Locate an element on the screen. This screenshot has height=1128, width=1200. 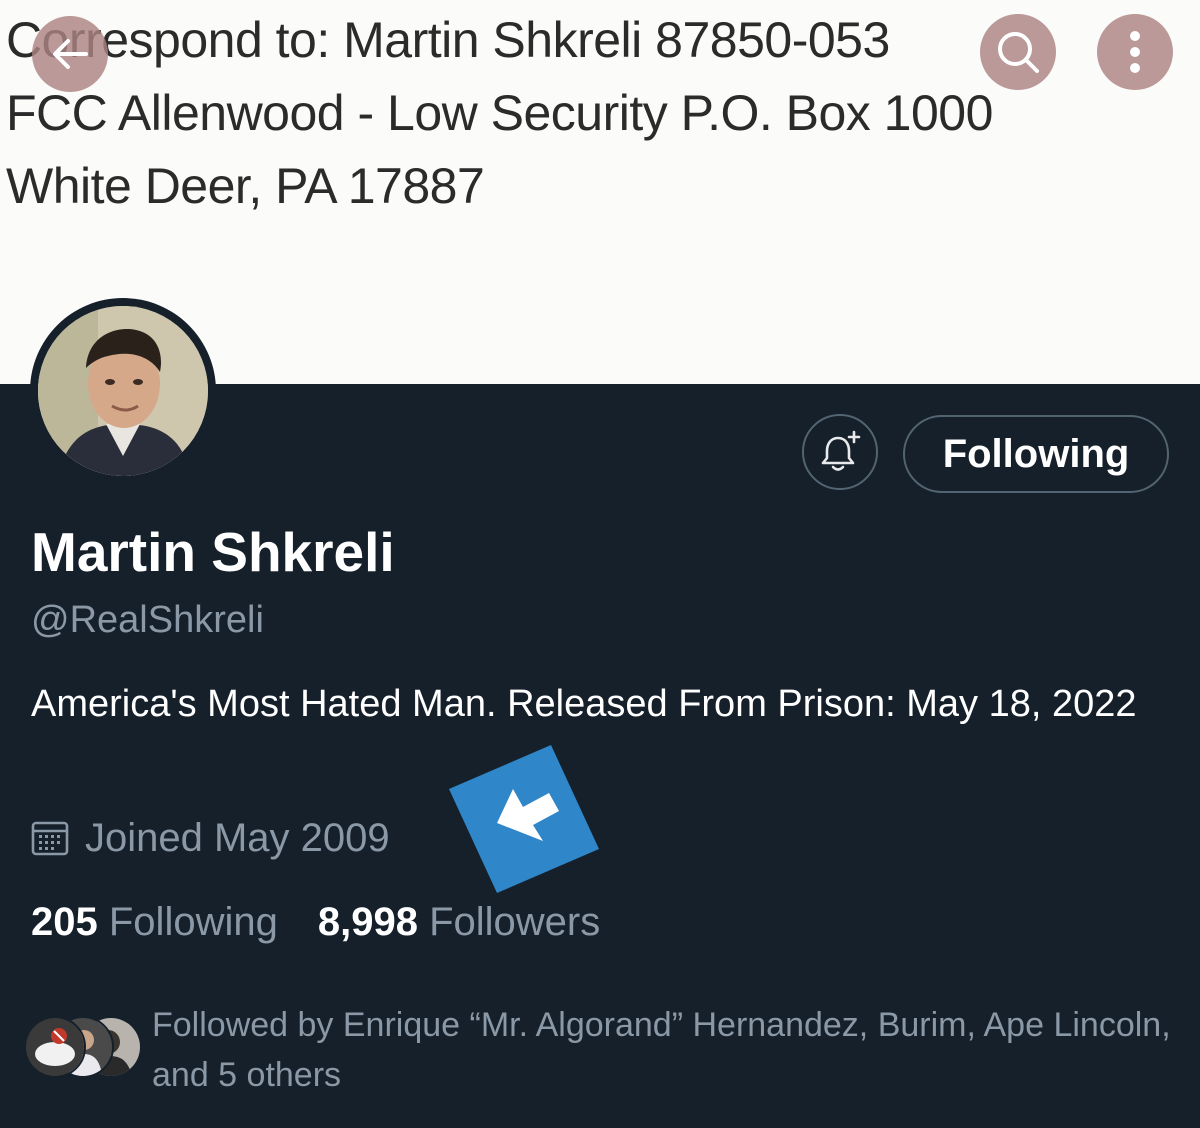
bell-plus-icon is located at coordinates (841, 450).